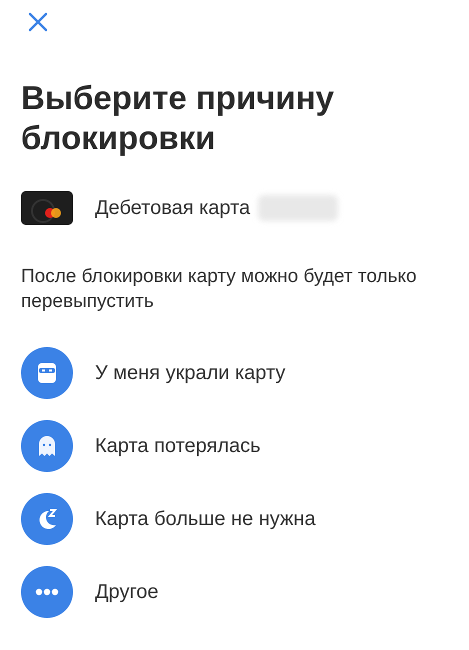 This screenshot has height=650, width=469. What do you see at coordinates (47, 519) in the screenshot?
I see `moon-icon` at bounding box center [47, 519].